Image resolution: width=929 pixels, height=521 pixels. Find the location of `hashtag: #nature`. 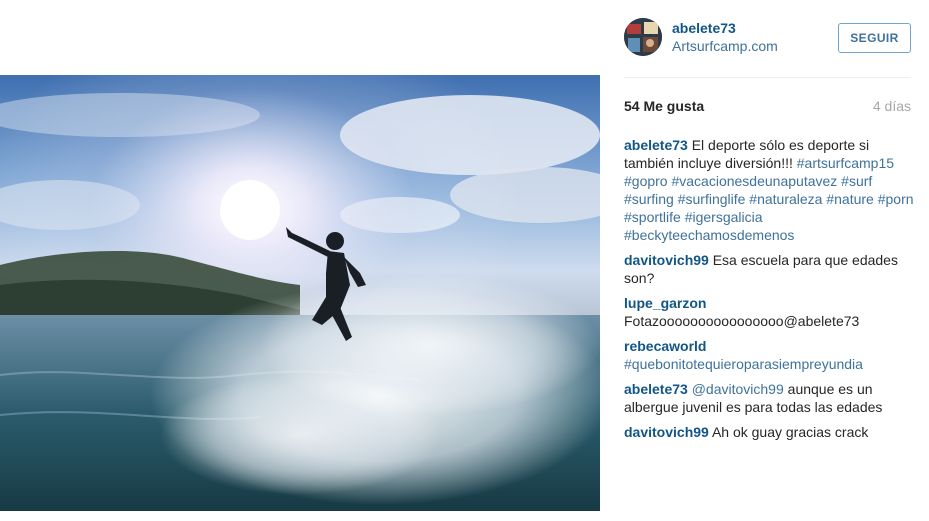

hashtag: #nature is located at coordinates (849, 199).